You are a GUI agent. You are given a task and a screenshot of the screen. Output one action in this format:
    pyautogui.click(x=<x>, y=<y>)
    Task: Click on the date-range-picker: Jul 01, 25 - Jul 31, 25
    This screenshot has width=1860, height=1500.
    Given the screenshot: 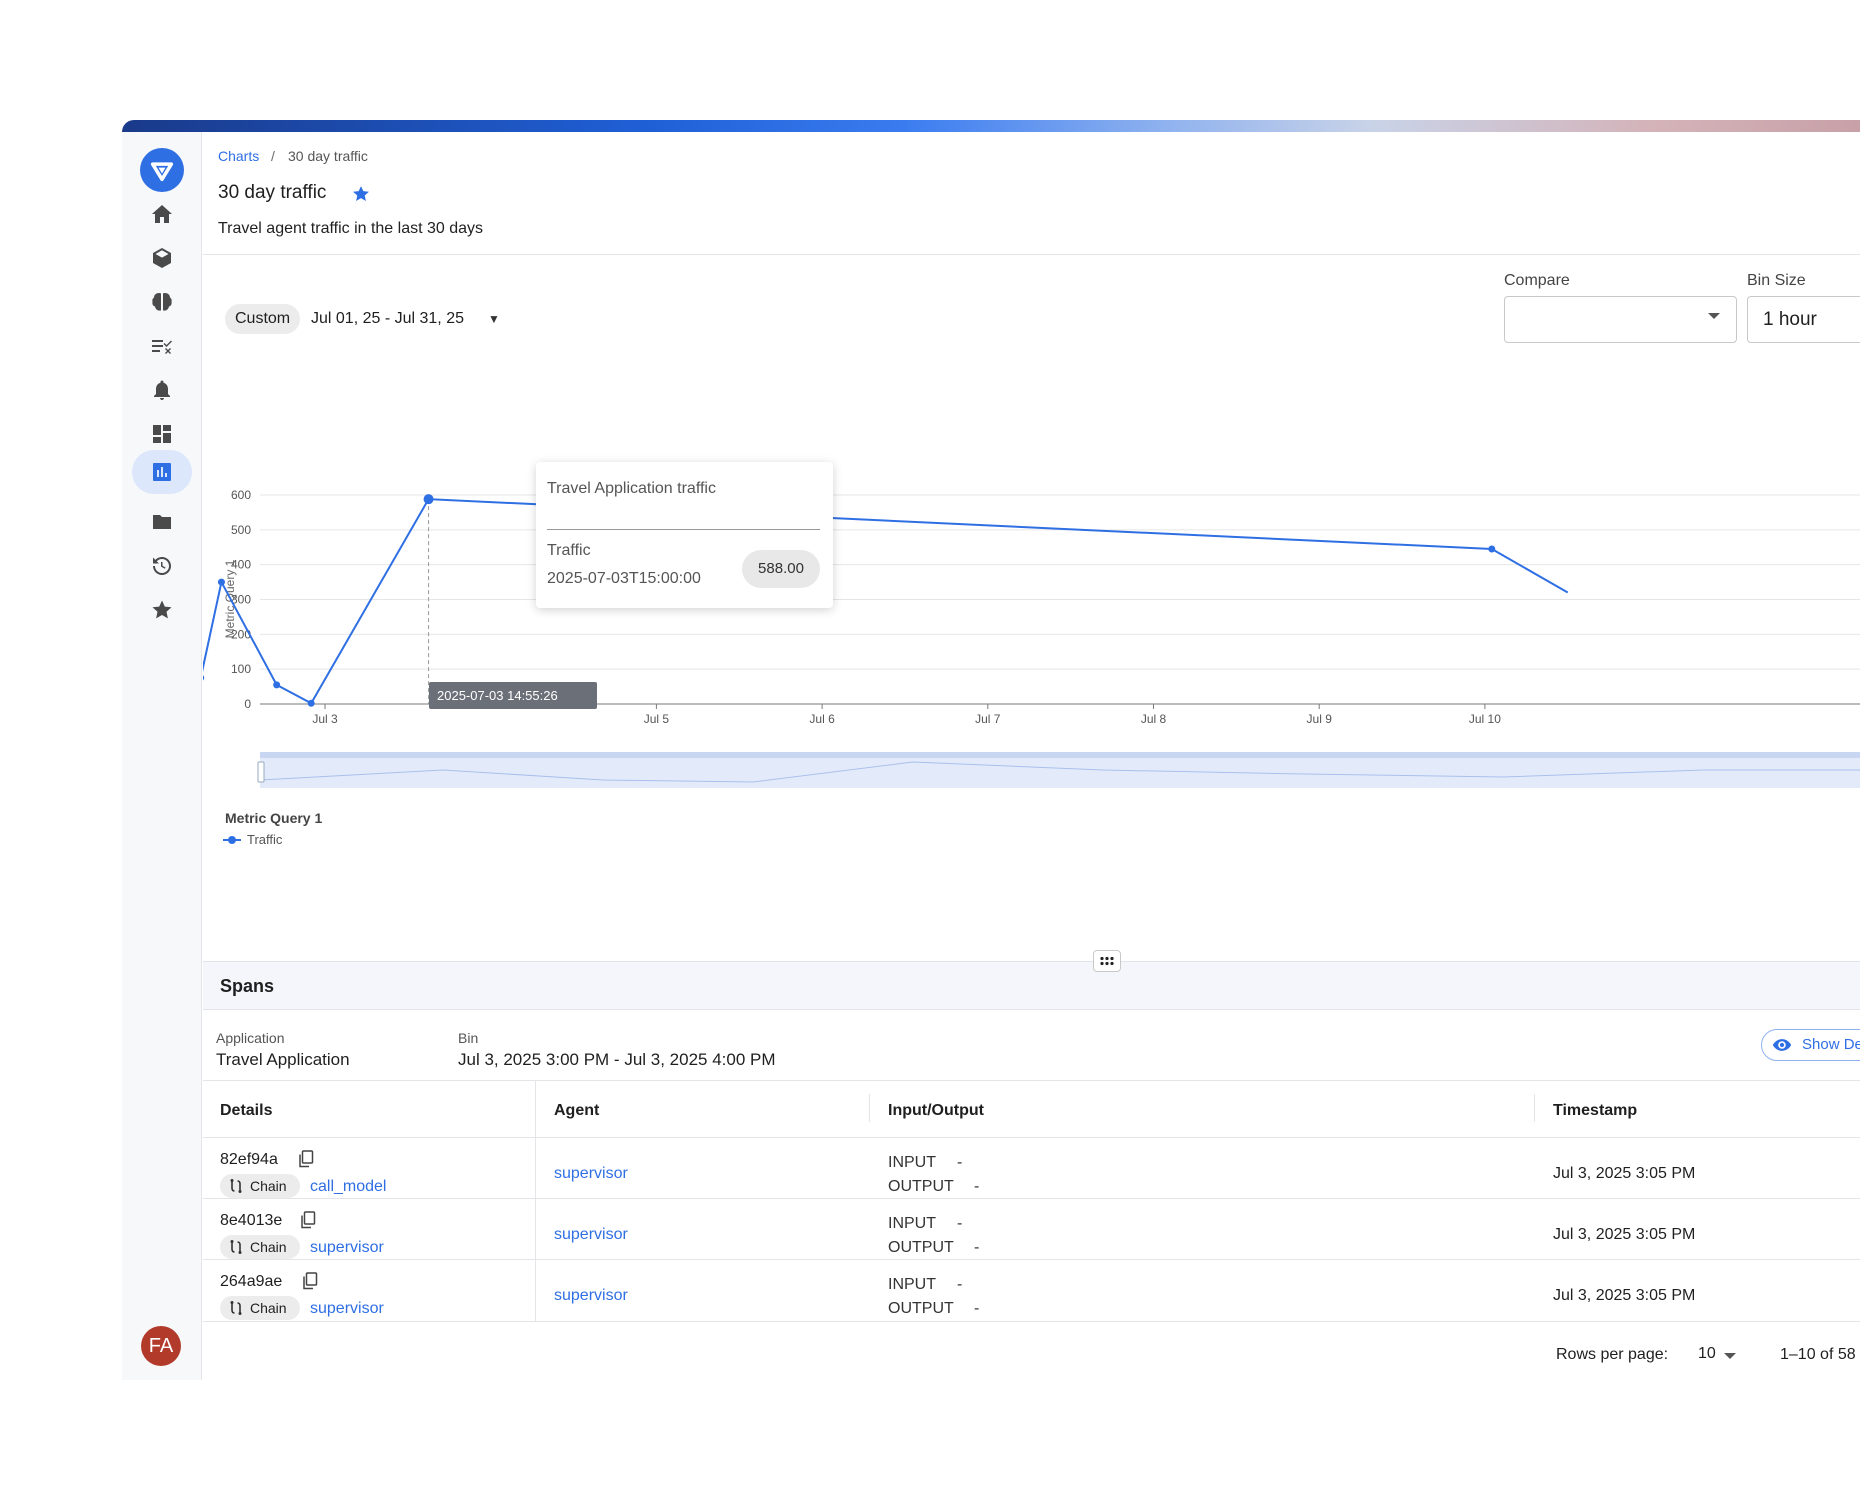 What is the action you would take?
    pyautogui.click(x=387, y=319)
    